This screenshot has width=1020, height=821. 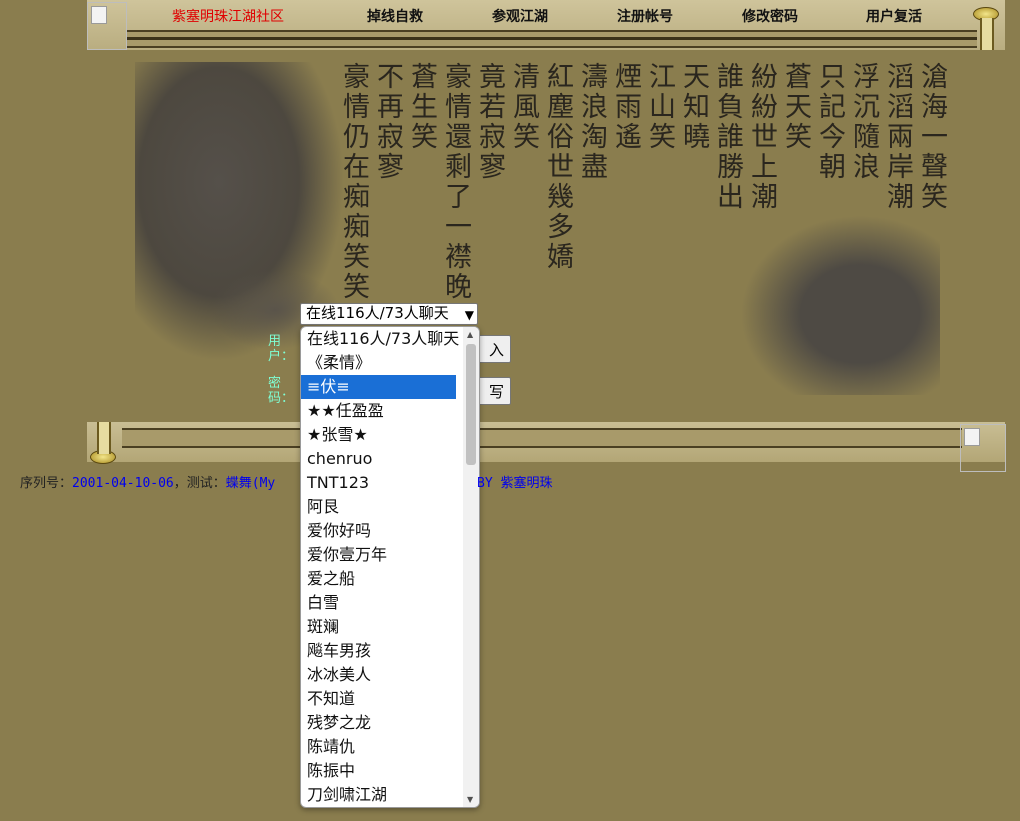 What do you see at coordinates (378, 579) in the screenshot?
I see `dropdown-option: 爱之船` at bounding box center [378, 579].